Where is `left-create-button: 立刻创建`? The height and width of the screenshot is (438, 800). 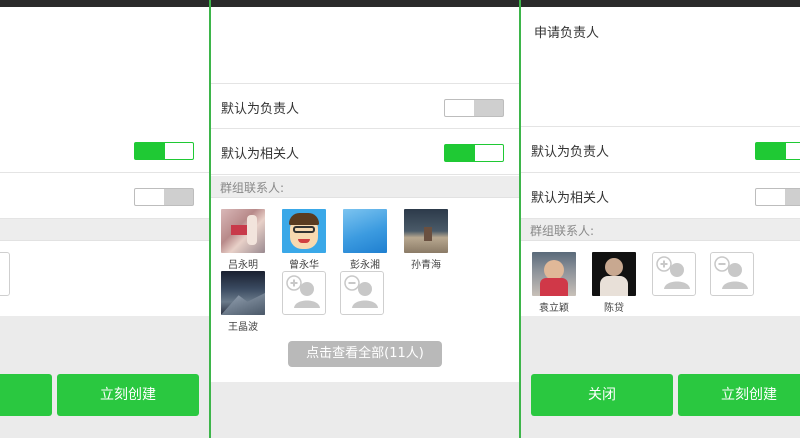
left-create-button: 立刻创建 is located at coordinates (128, 395).